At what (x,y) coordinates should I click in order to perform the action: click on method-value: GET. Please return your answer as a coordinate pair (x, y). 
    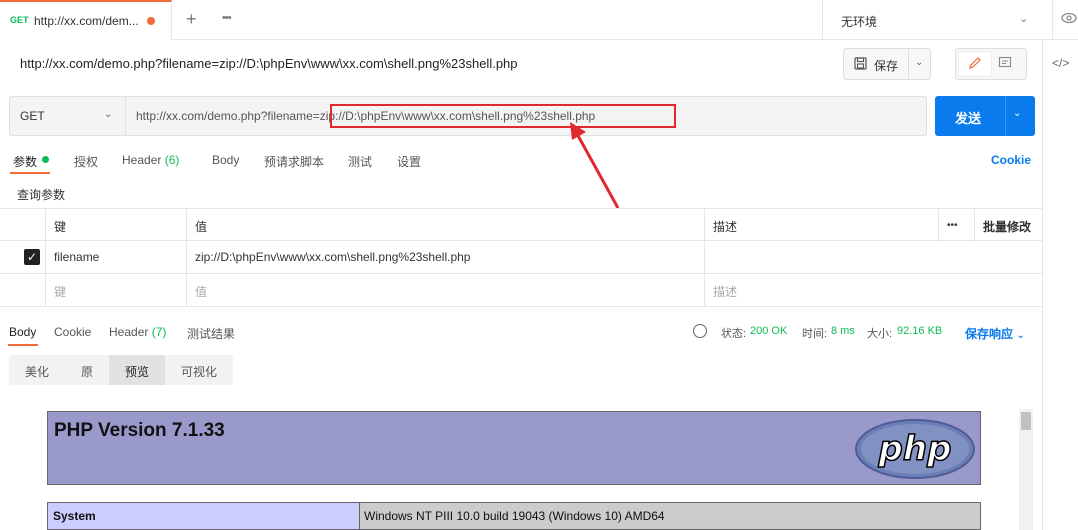
    Looking at the image, I should click on (32, 116).